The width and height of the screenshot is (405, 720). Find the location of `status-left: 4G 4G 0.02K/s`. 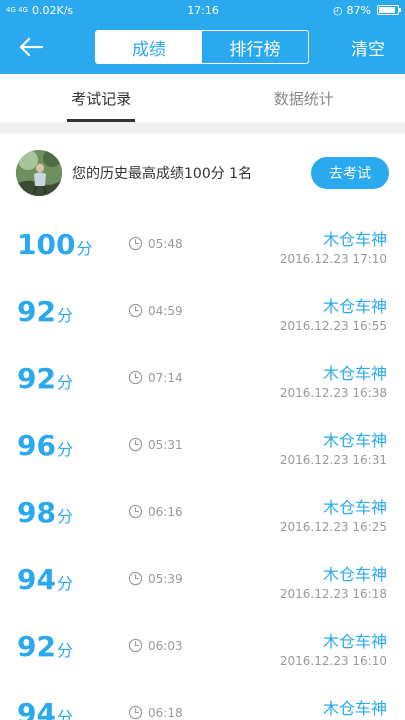

status-left: 4G 4G 0.02K/s is located at coordinates (39, 10).